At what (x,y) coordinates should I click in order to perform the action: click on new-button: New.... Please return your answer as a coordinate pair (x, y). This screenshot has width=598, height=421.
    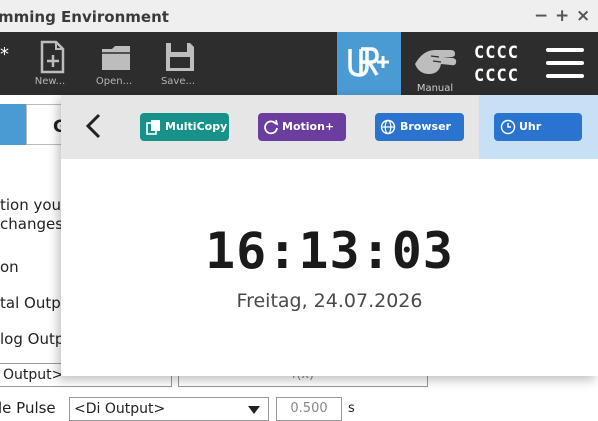
    Looking at the image, I should click on (50, 63).